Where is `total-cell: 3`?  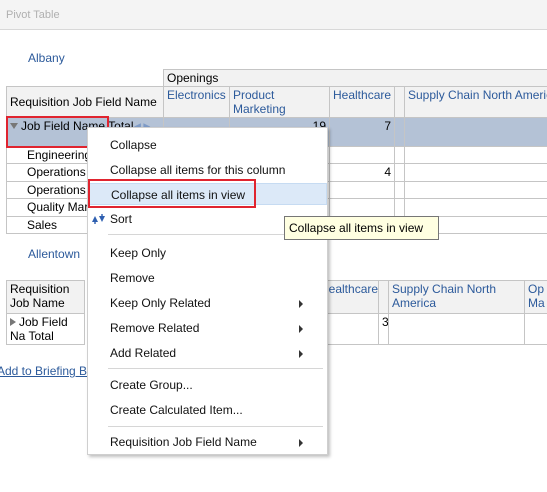
total-cell: 3 is located at coordinates (383, 329).